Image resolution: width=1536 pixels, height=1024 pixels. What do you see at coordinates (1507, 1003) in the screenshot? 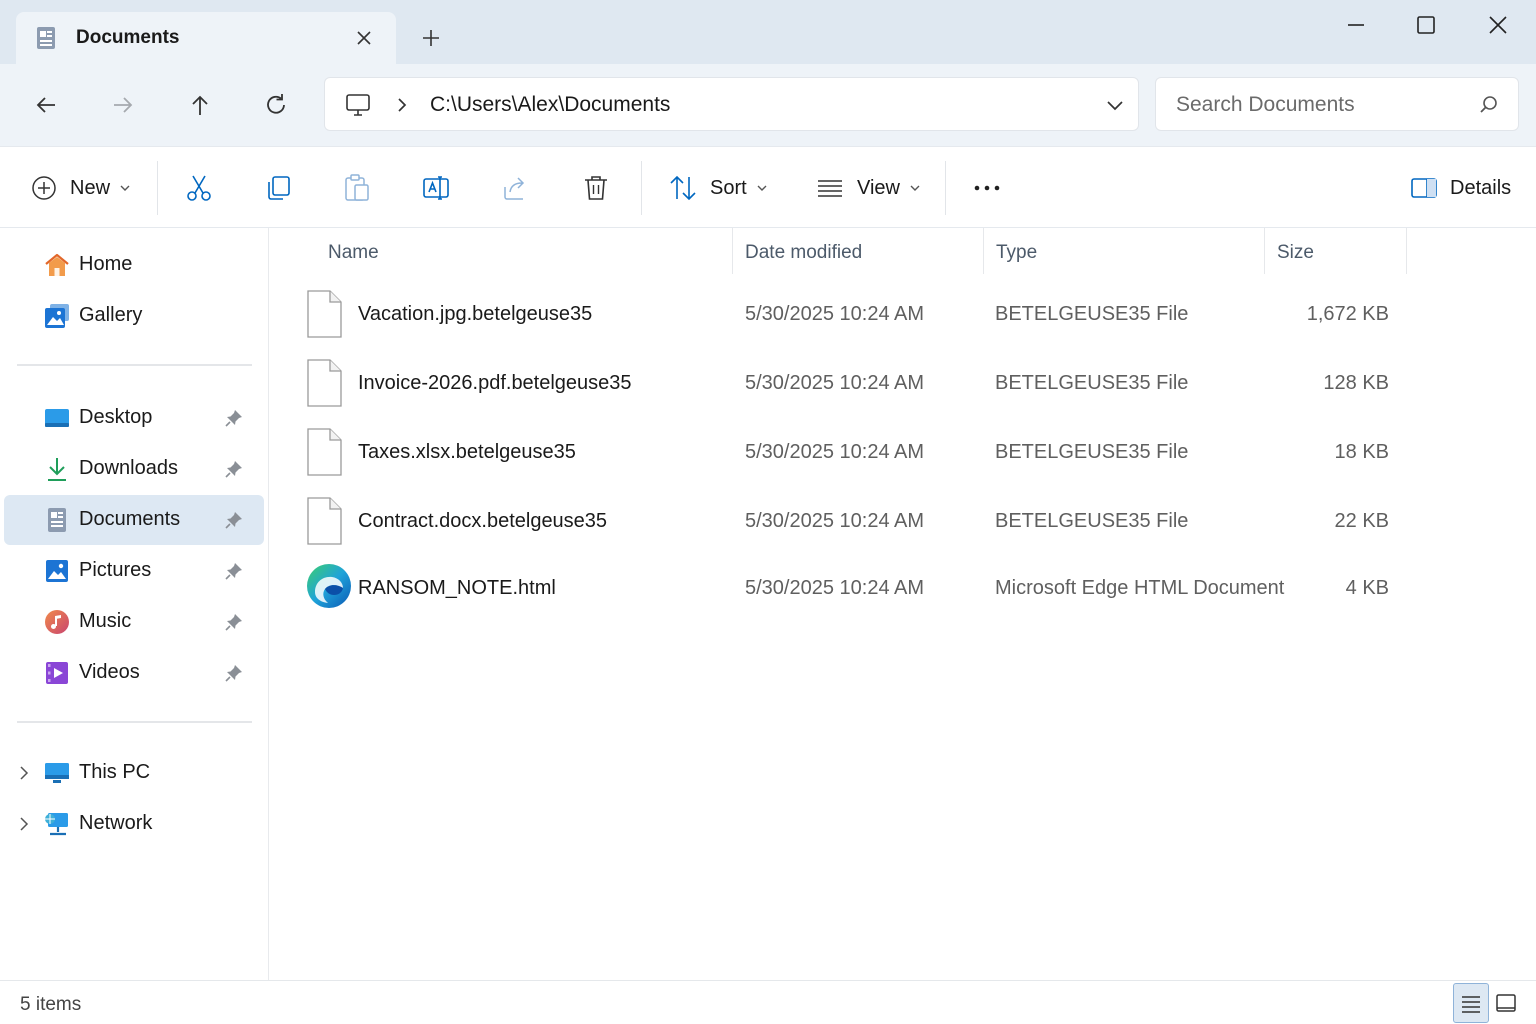
I see `tiles-view-button` at bounding box center [1507, 1003].